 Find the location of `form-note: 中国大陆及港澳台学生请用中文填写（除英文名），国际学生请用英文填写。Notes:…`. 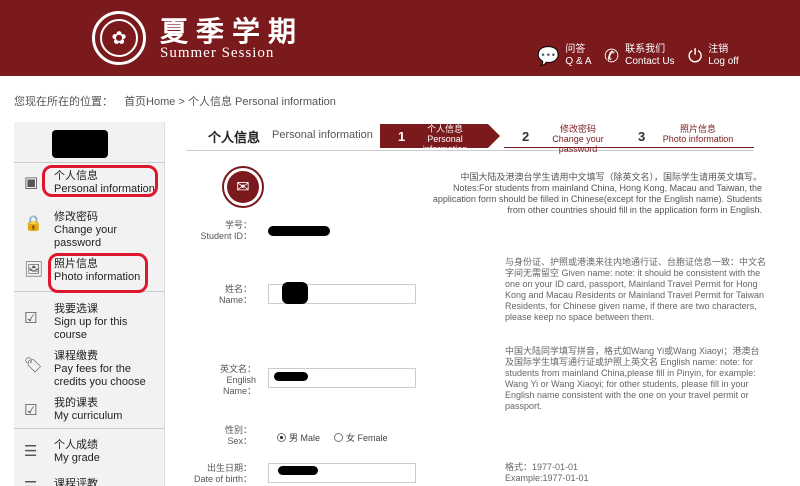

form-note: 中国大陆及港澳台学生请用中文填写（除英文名），国际学生请用英文填写。Notes:… is located at coordinates (597, 193).